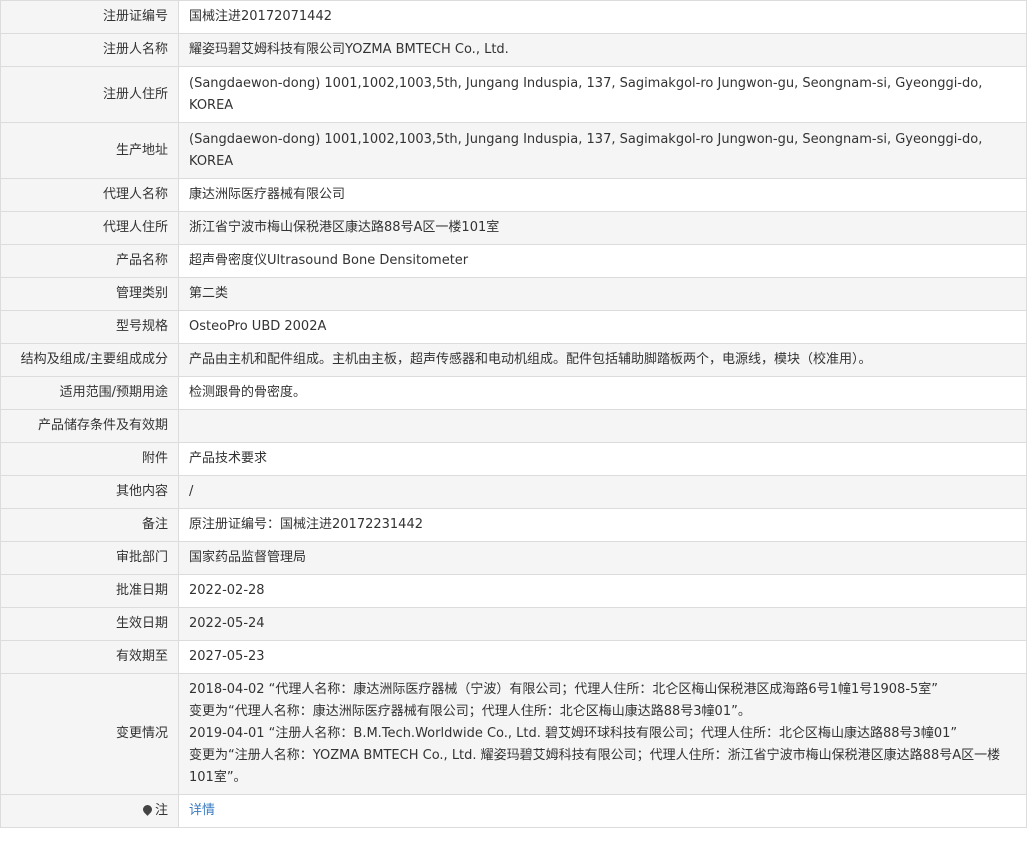  I want to click on field-label: 产品储存条件及有效期, so click(89, 426).